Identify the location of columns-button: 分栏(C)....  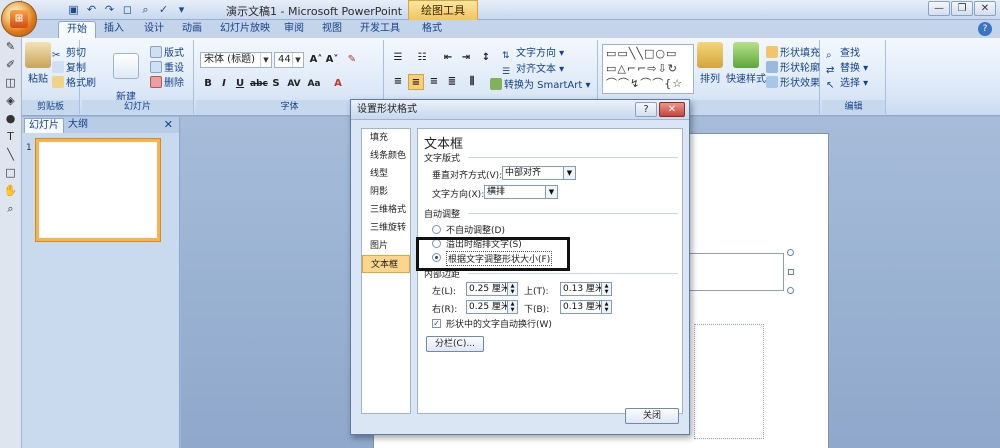
(455, 344).